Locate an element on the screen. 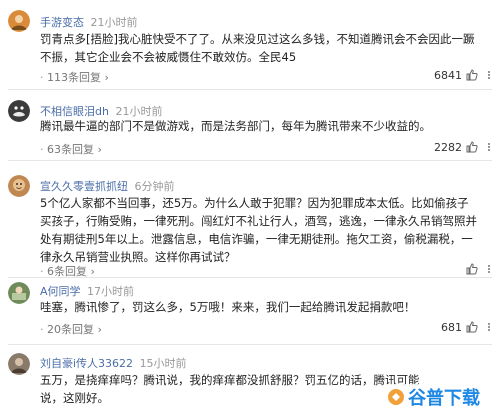  username: 手游变态 21小时前 is located at coordinates (89, 22).